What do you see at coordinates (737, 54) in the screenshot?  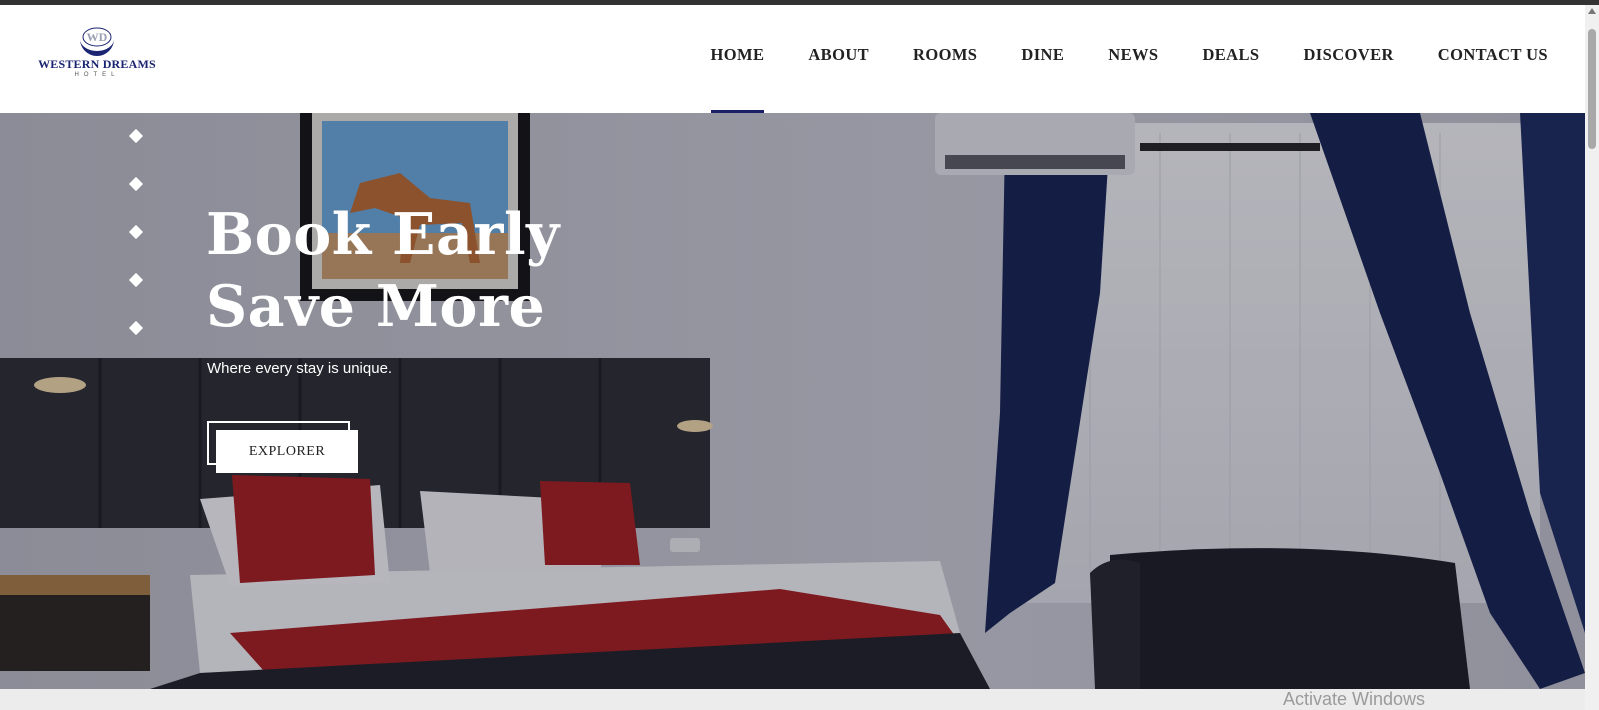 I see `nav-label: HOME` at bounding box center [737, 54].